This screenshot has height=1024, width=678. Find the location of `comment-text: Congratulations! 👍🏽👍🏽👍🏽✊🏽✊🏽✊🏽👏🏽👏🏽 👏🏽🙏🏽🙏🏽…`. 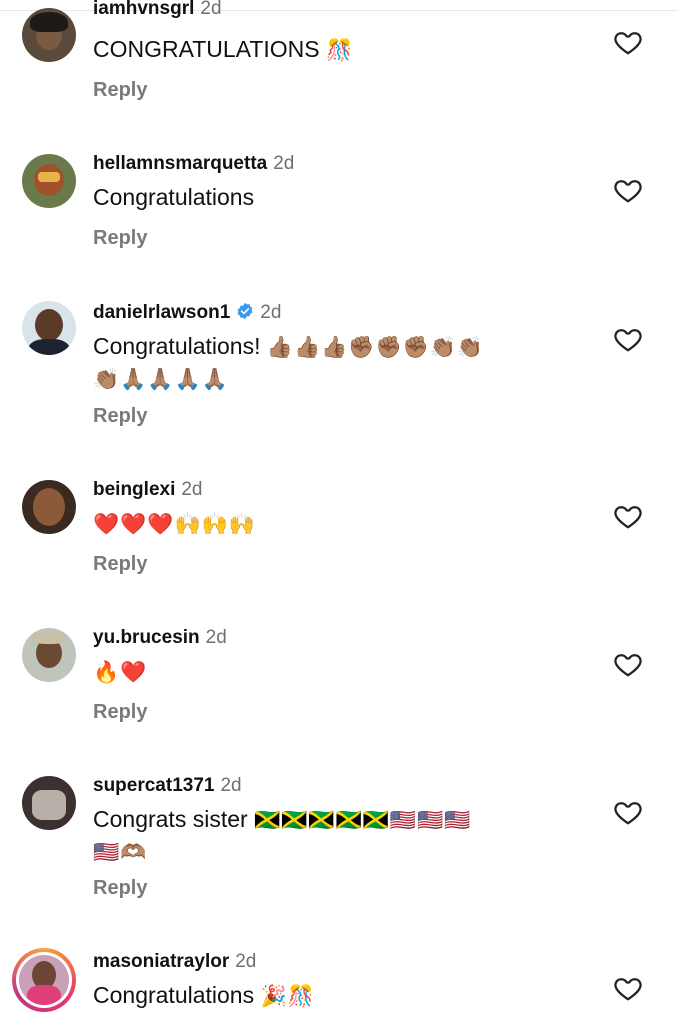

comment-text: Congratulations! 👍🏽👍🏽👍🏽✊🏽✊🏽✊🏽👏🏽👏🏽 👏🏽🙏🏽🙏🏽… is located at coordinates (333, 363).